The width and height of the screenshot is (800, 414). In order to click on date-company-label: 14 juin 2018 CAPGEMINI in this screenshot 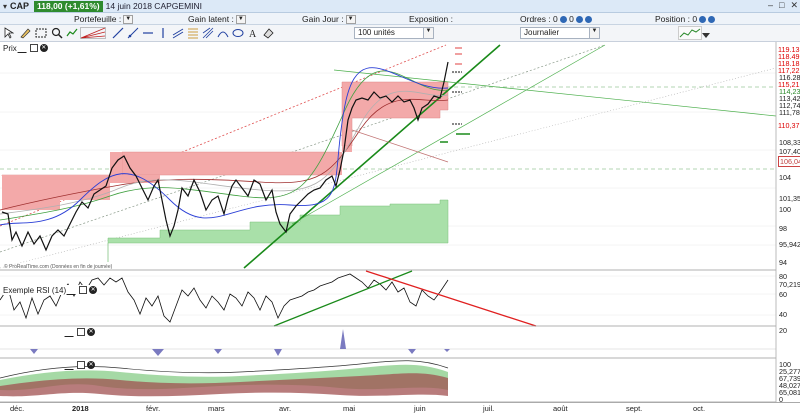, I will do `click(154, 6)`.